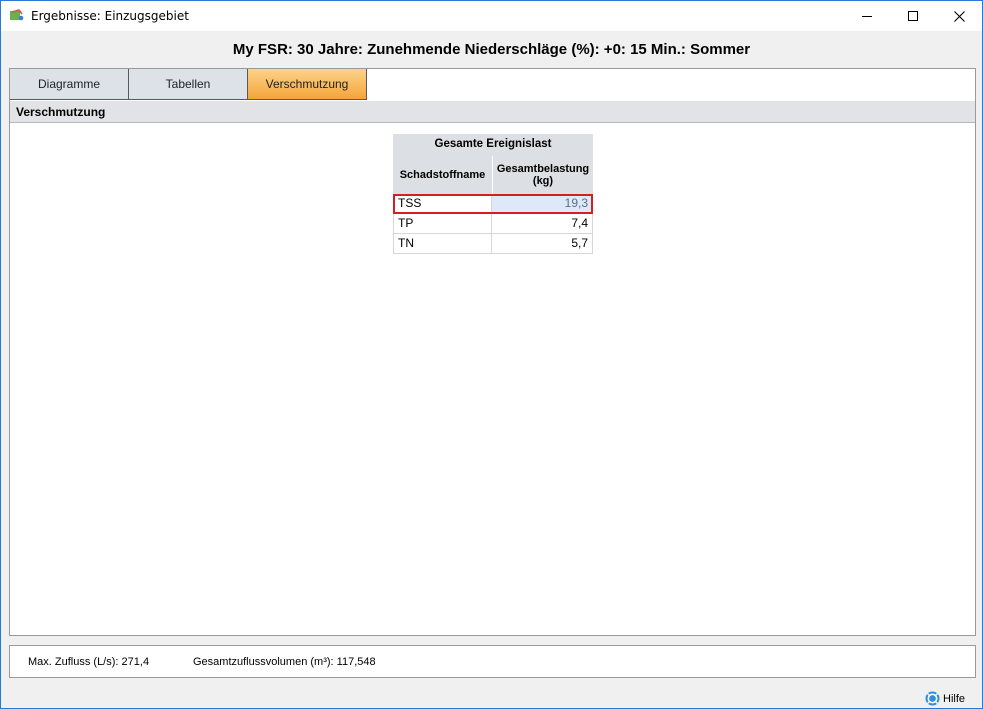 The height and width of the screenshot is (709, 983). I want to click on max-inflow: Max. Zufluss (L/s): 271,4, so click(88, 662).